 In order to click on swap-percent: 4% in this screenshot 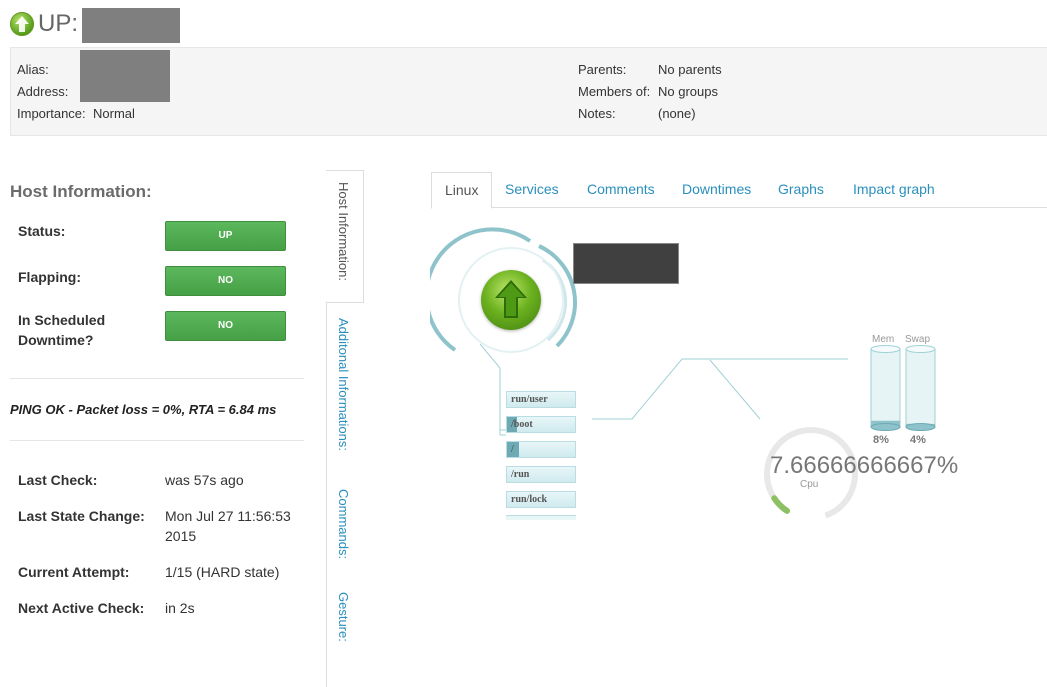, I will do `click(918, 440)`.